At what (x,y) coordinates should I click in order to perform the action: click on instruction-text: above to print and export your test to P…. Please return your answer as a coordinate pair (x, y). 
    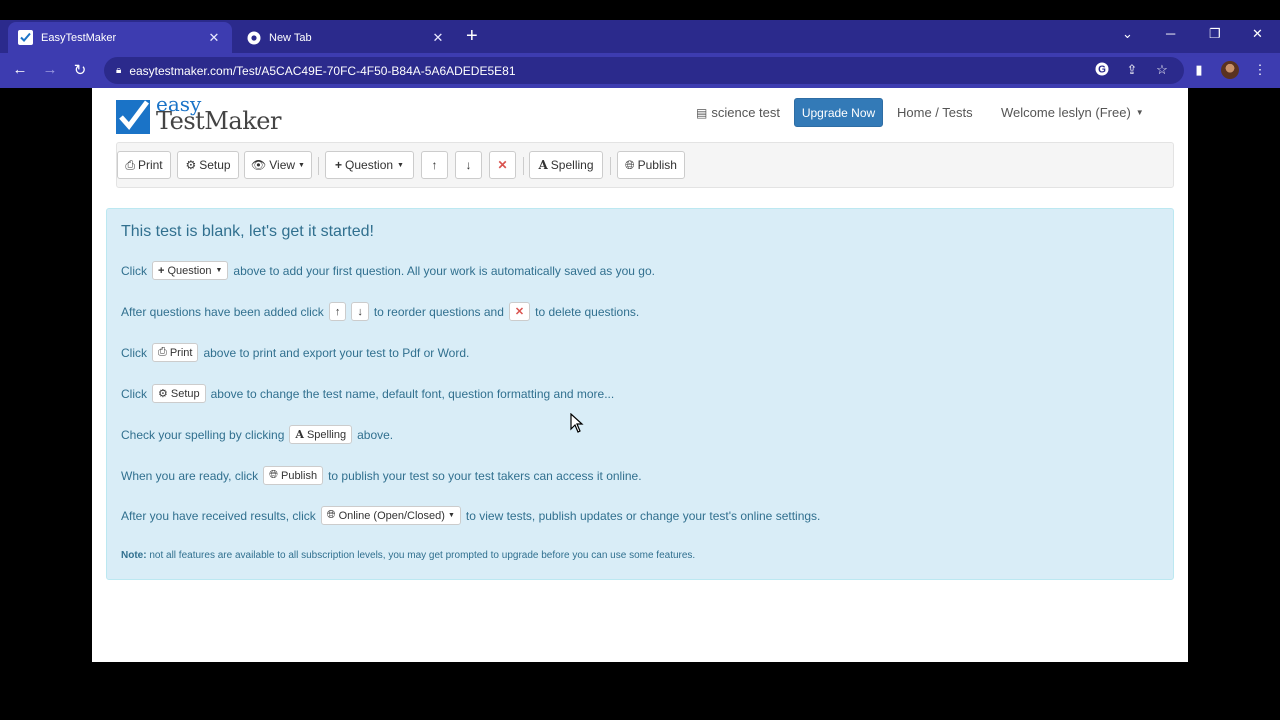
    Looking at the image, I should click on (336, 352).